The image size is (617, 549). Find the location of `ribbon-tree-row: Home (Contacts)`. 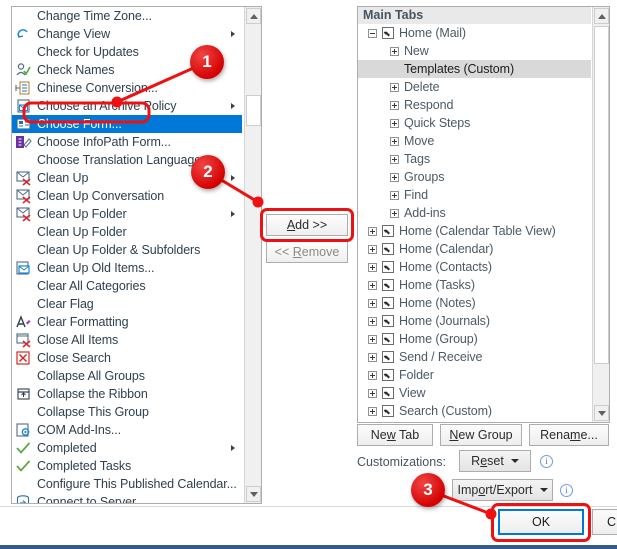

ribbon-tree-row: Home (Contacts) is located at coordinates (474, 267).